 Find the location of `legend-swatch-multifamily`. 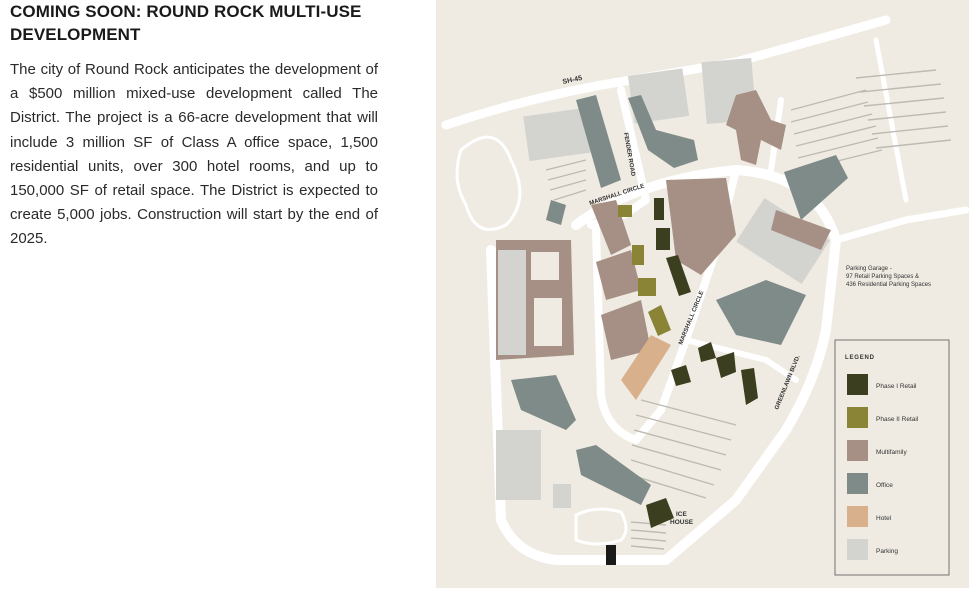

legend-swatch-multifamily is located at coordinates (857, 450).